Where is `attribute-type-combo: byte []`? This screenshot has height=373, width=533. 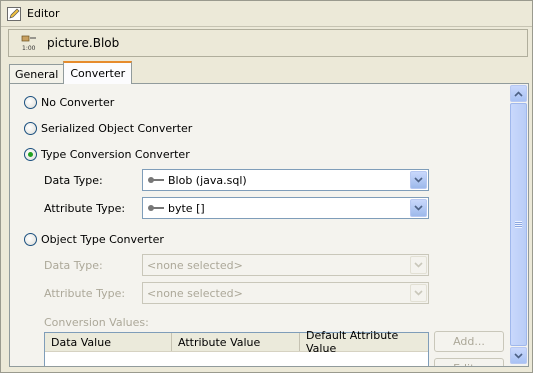 attribute-type-combo: byte [] is located at coordinates (285, 208).